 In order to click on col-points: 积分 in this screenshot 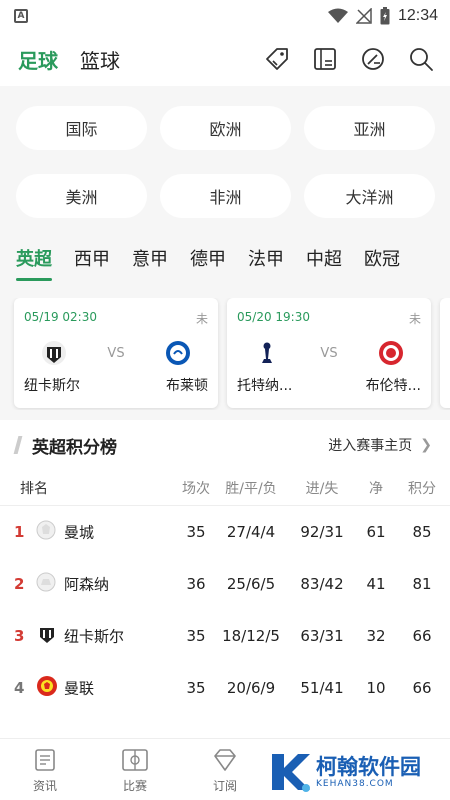, I will do `click(422, 488)`.